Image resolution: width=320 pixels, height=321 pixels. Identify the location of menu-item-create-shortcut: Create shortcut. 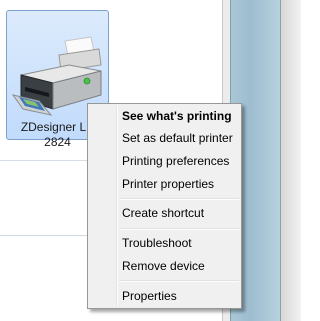
(163, 213).